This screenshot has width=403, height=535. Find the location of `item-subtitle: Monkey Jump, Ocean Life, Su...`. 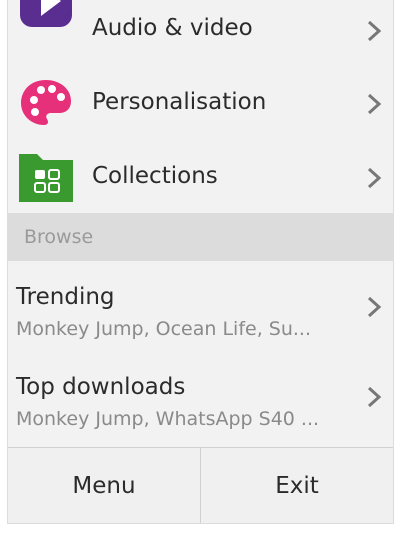

item-subtitle: Monkey Jump, Ocean Life, Su... is located at coordinates (164, 329).